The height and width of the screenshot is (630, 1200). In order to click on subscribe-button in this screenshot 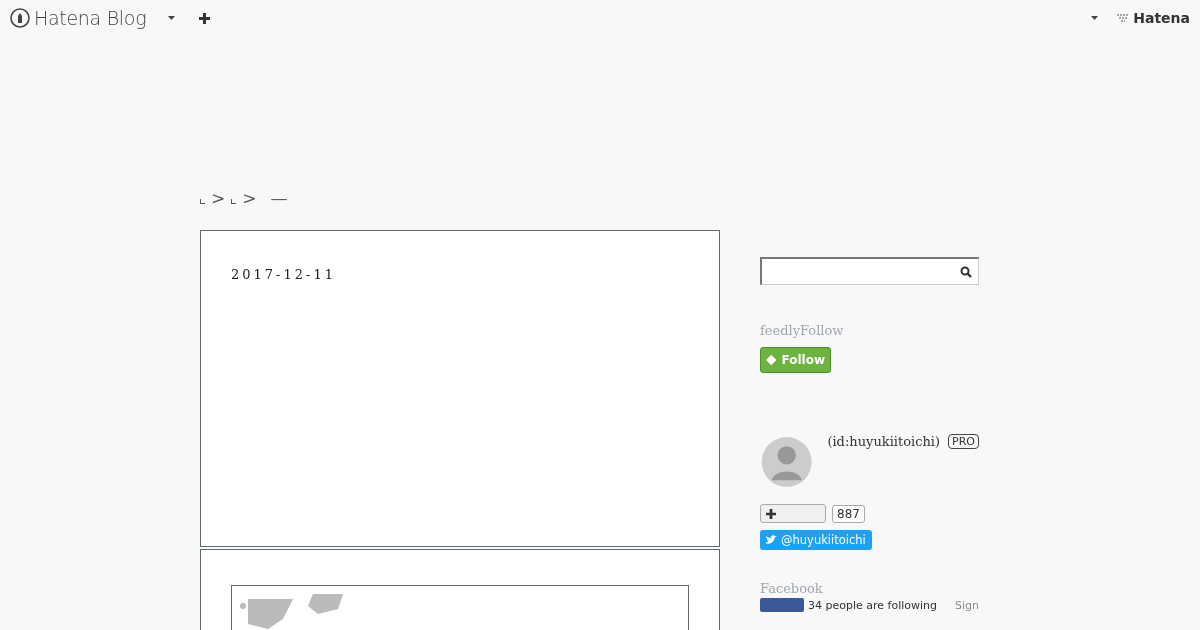, I will do `click(793, 513)`.